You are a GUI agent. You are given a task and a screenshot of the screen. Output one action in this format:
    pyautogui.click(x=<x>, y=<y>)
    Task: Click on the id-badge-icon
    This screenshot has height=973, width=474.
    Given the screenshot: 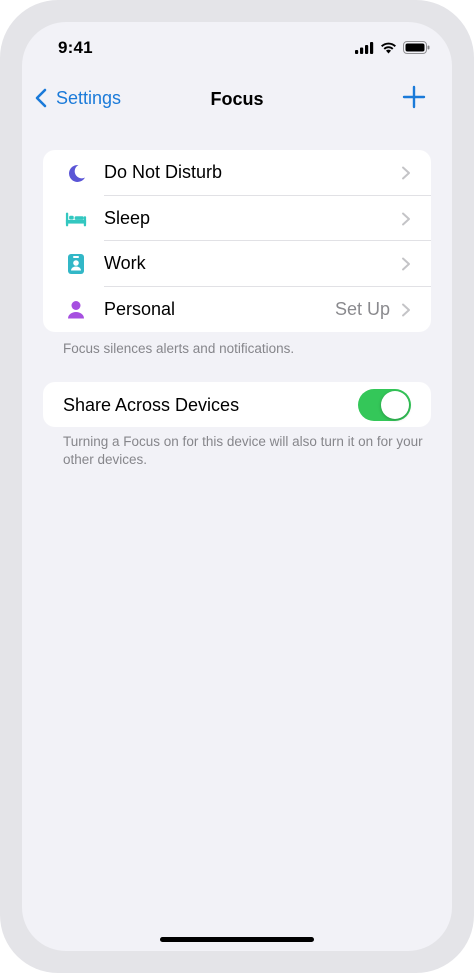 What is the action you would take?
    pyautogui.click(x=76, y=264)
    